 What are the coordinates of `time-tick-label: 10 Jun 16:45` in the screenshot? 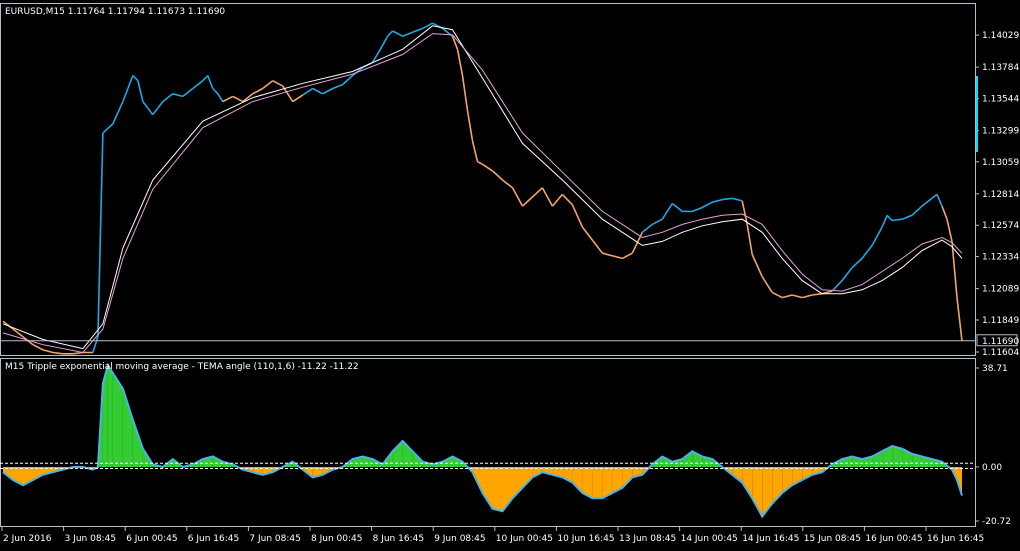 It's located at (585, 539).